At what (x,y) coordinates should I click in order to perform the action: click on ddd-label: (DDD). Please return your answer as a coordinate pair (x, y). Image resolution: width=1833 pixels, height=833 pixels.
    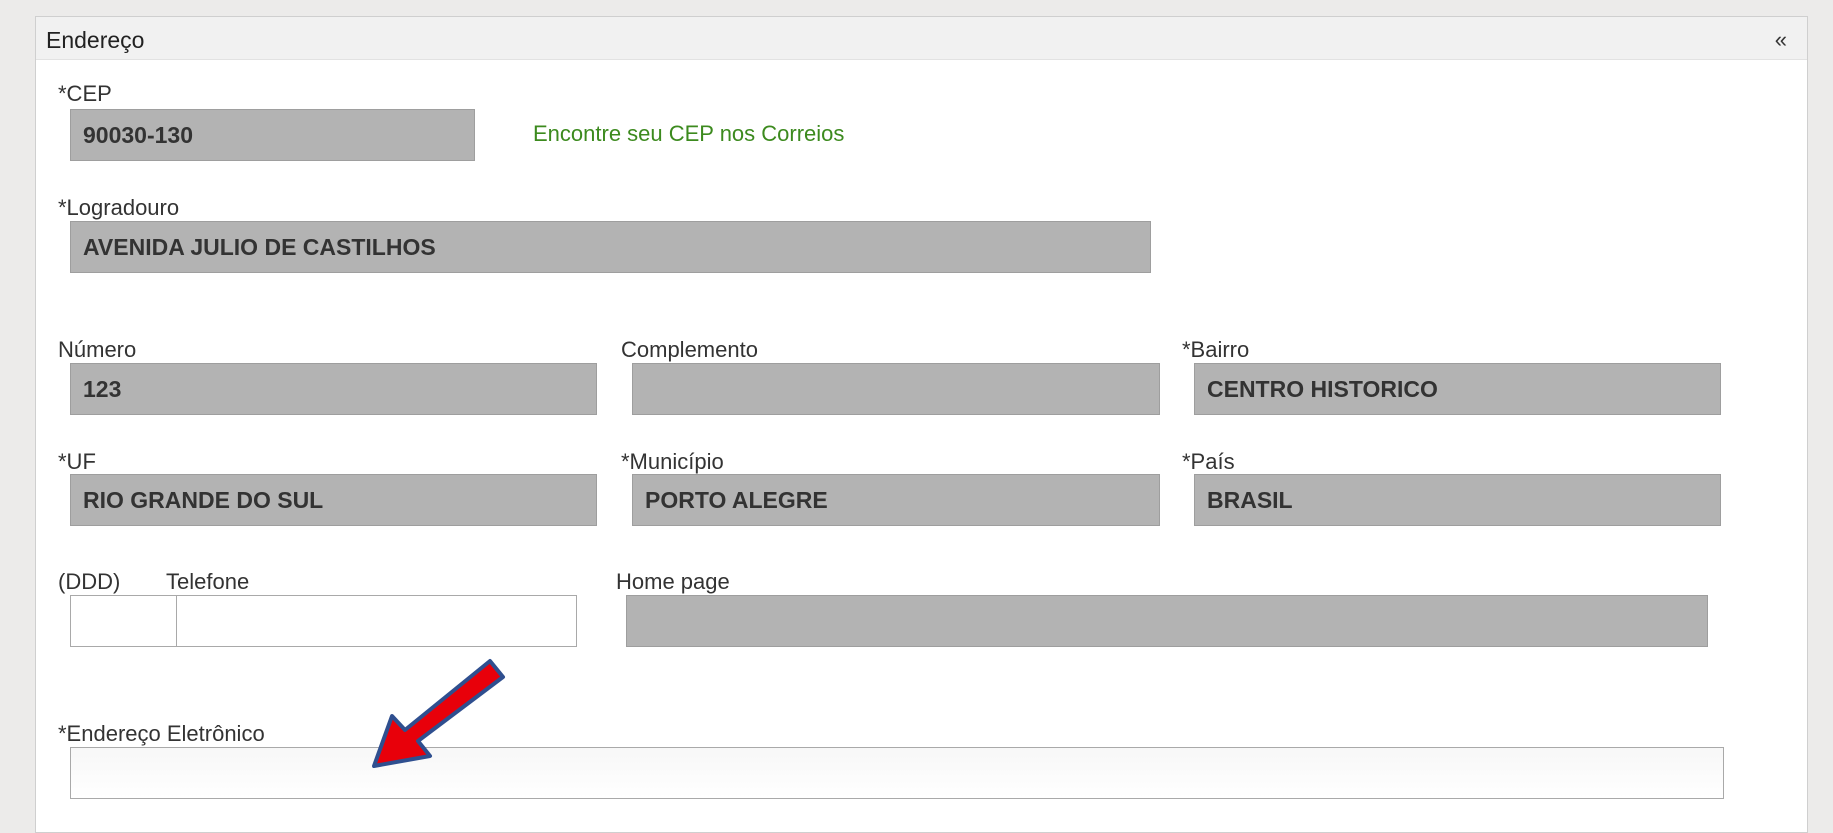
    Looking at the image, I should click on (89, 581).